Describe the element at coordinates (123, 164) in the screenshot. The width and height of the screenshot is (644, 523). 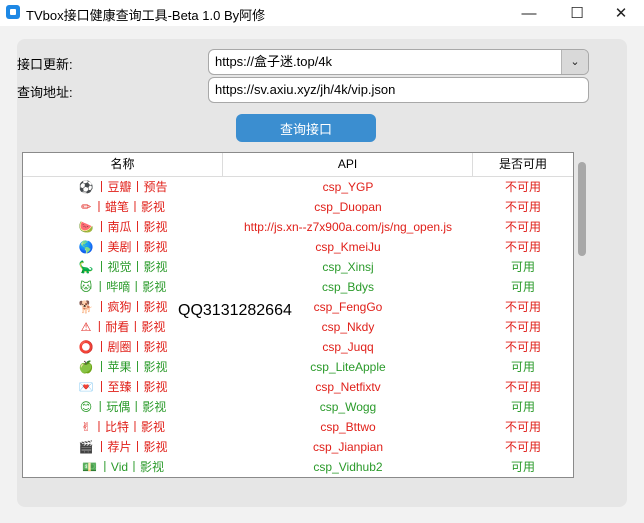
I see `header-name: 名称` at that location.